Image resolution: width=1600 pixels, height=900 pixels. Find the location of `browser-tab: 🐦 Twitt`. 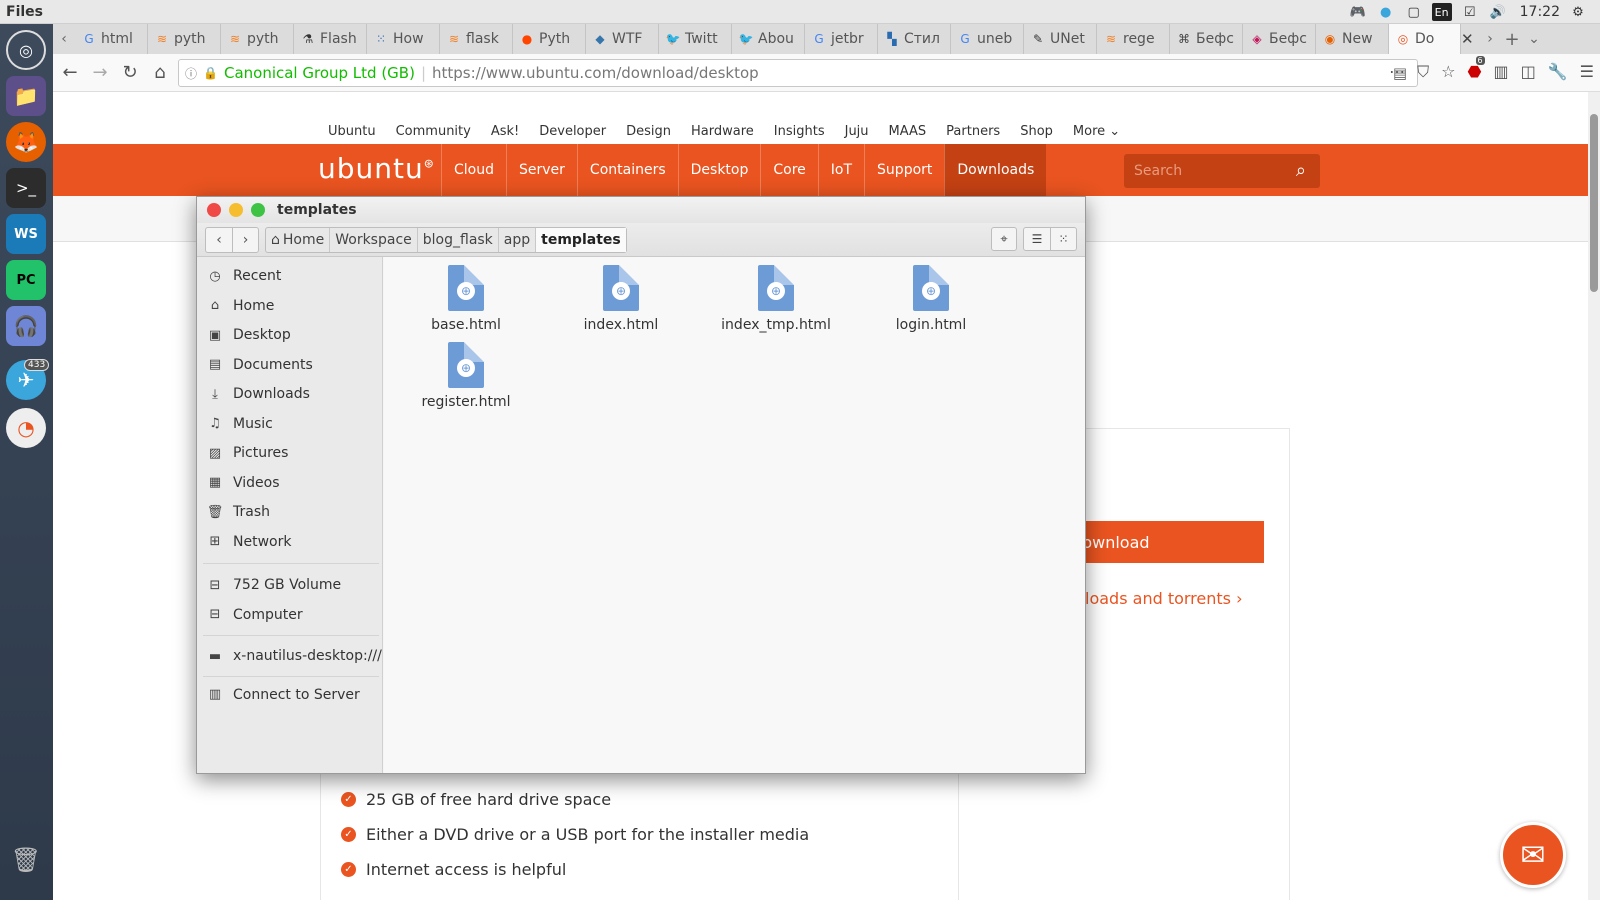

browser-tab: 🐦 Twitt is located at coordinates (695, 39).